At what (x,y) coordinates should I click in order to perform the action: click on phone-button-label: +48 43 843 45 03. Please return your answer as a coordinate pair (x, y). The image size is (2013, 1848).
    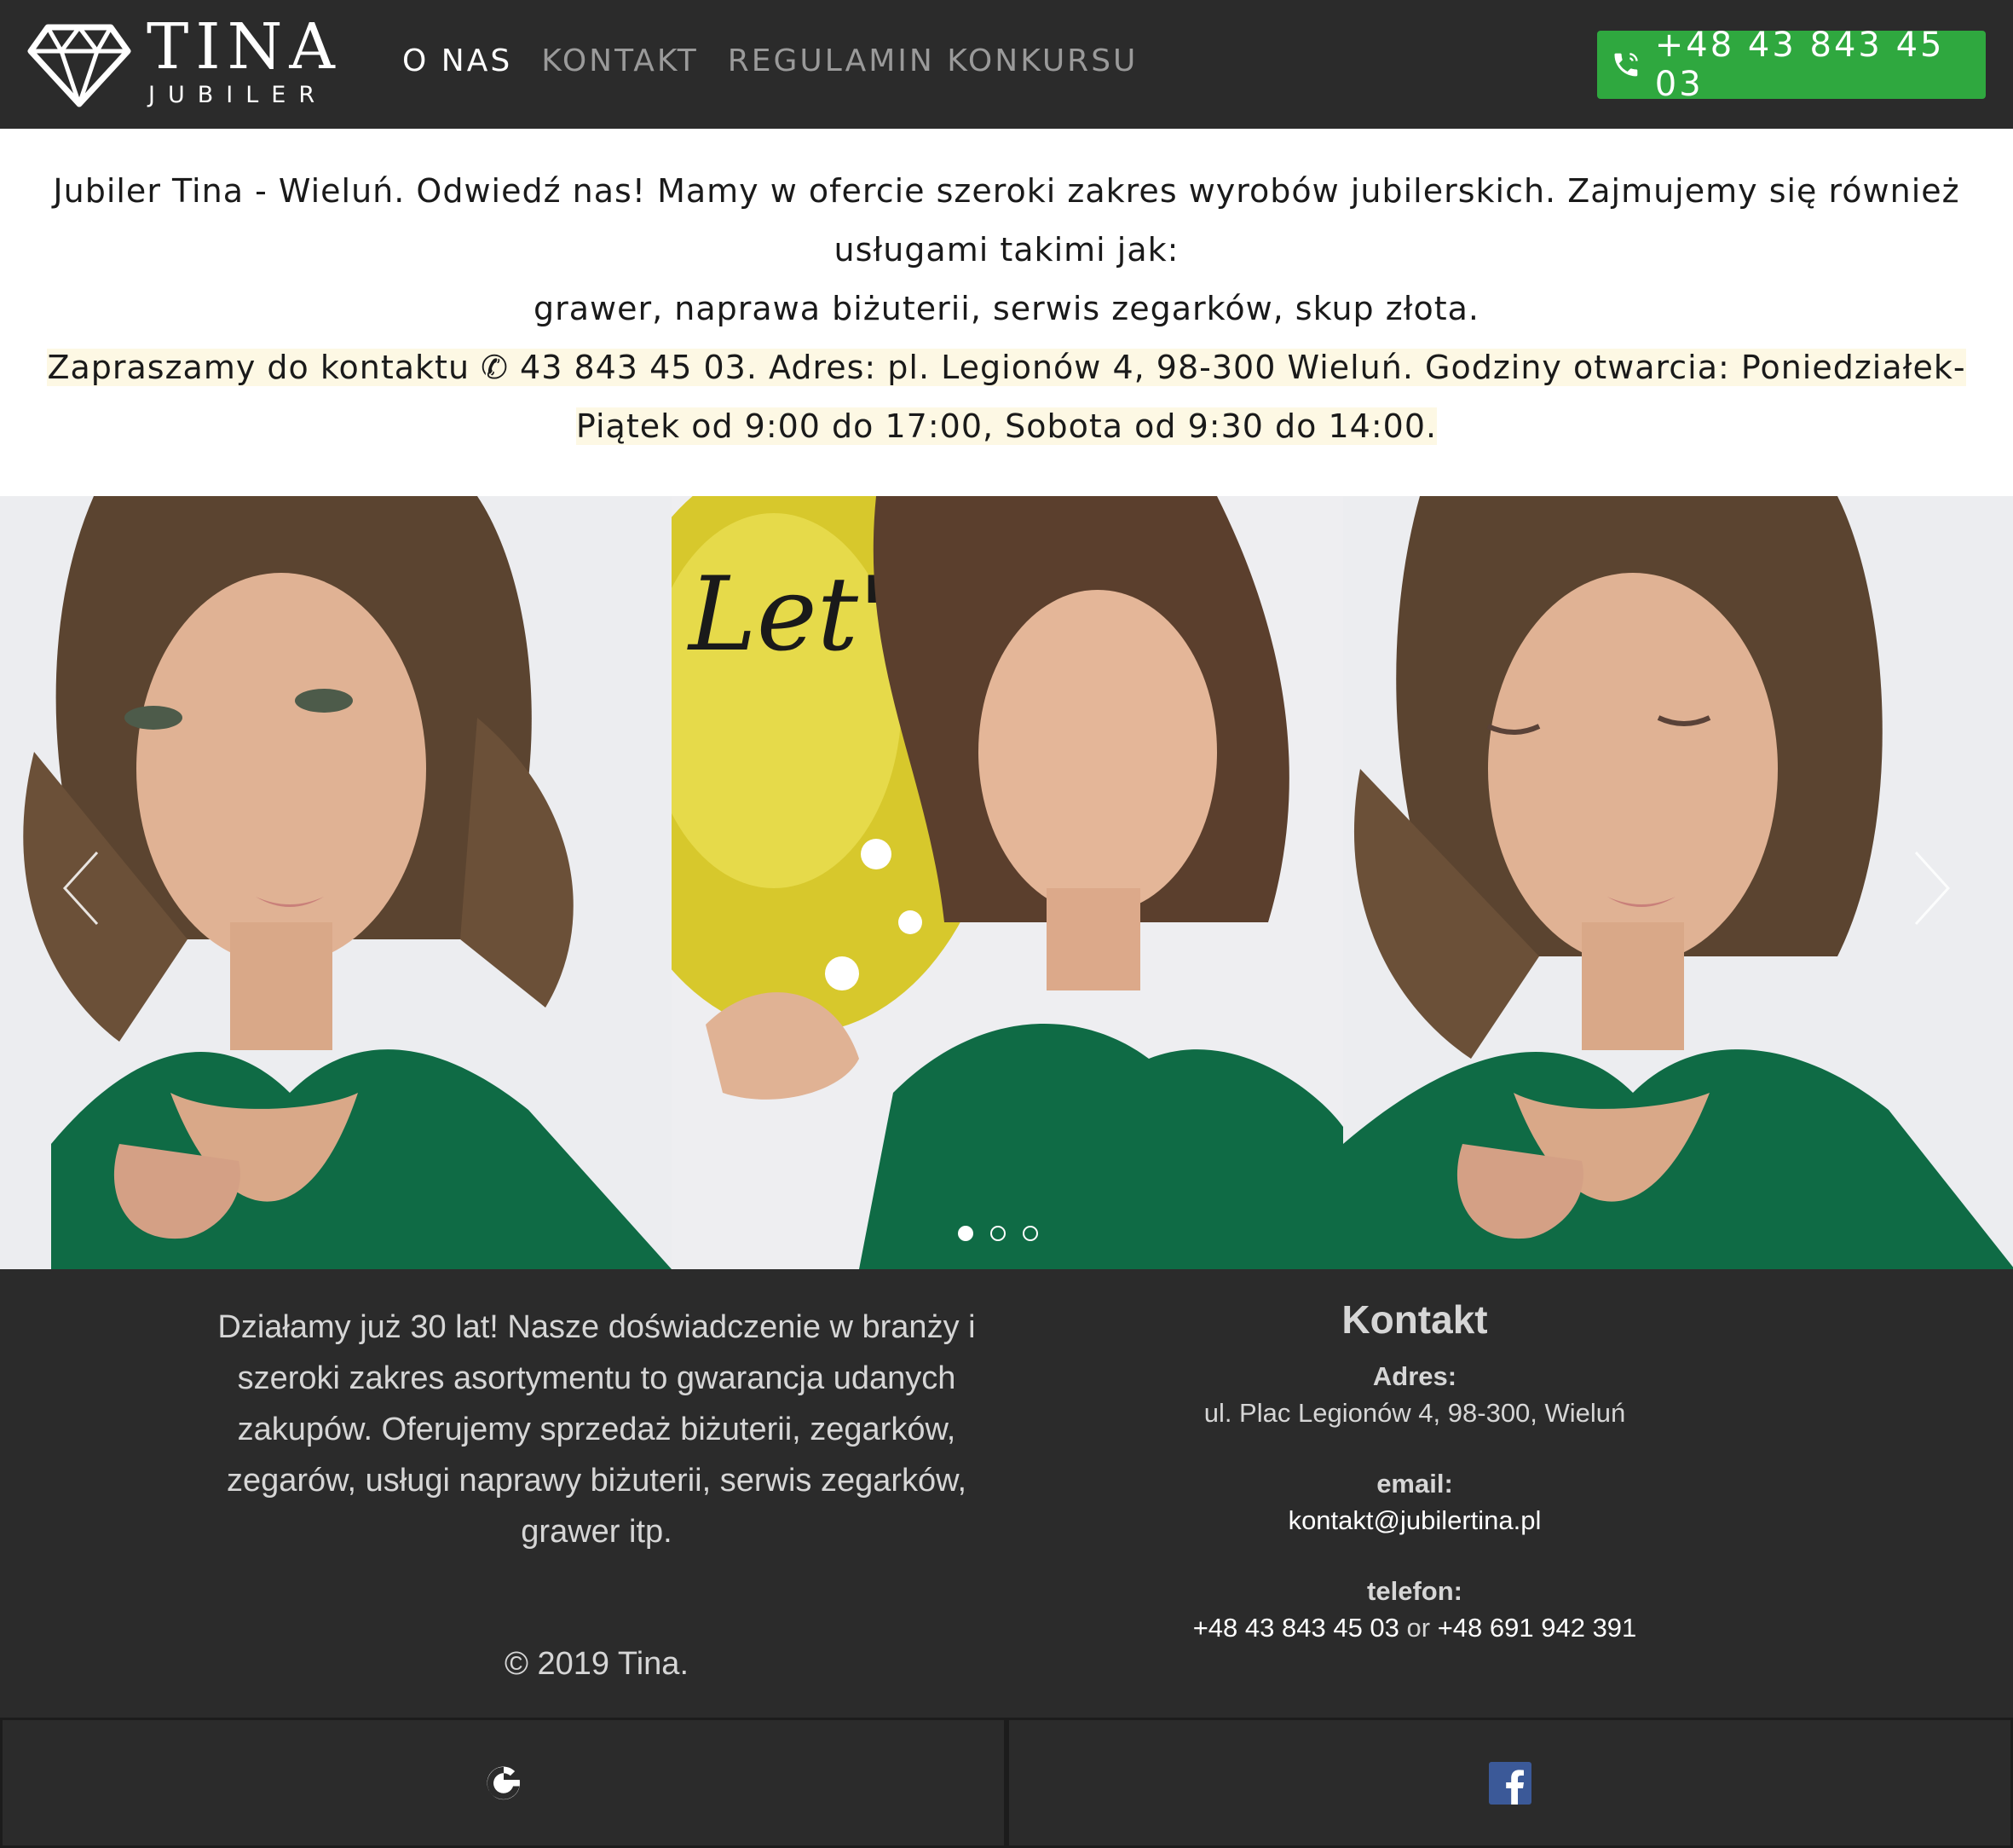
    Looking at the image, I should click on (1799, 65).